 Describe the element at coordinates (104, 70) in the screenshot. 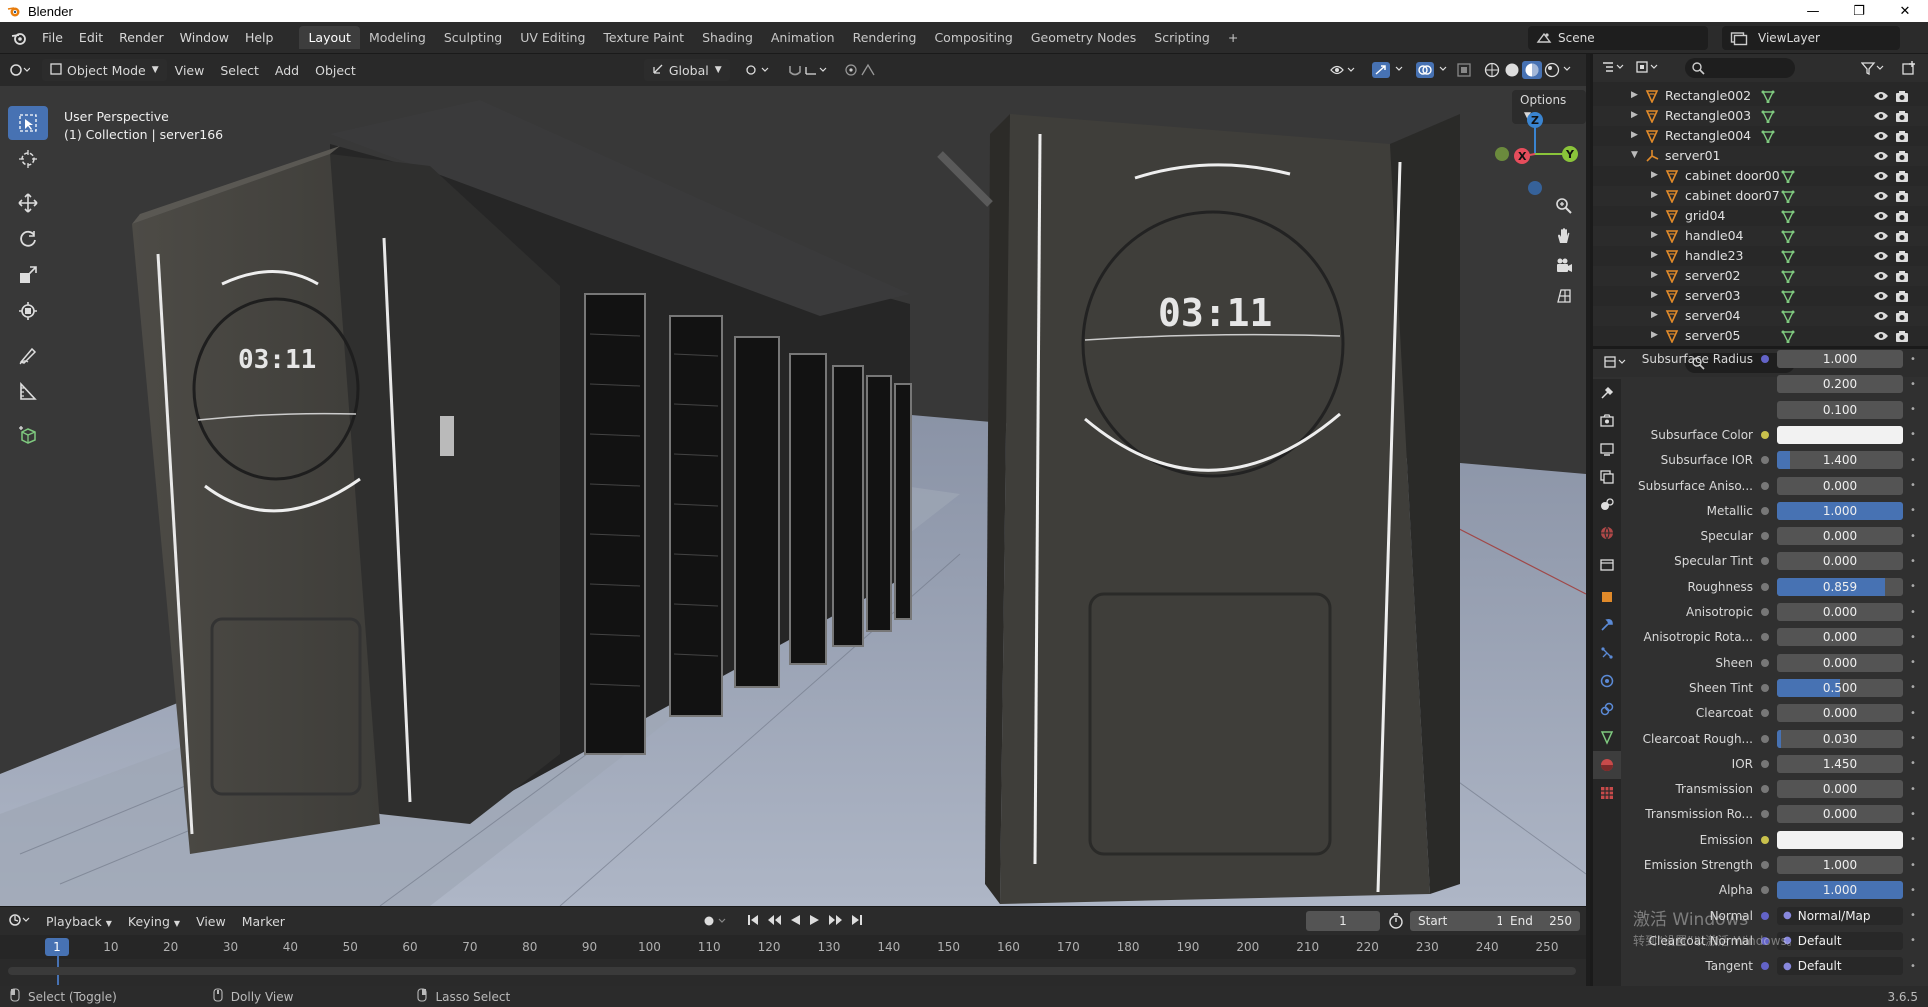

I see `mode-dropdown: Object Mode ▼` at that location.